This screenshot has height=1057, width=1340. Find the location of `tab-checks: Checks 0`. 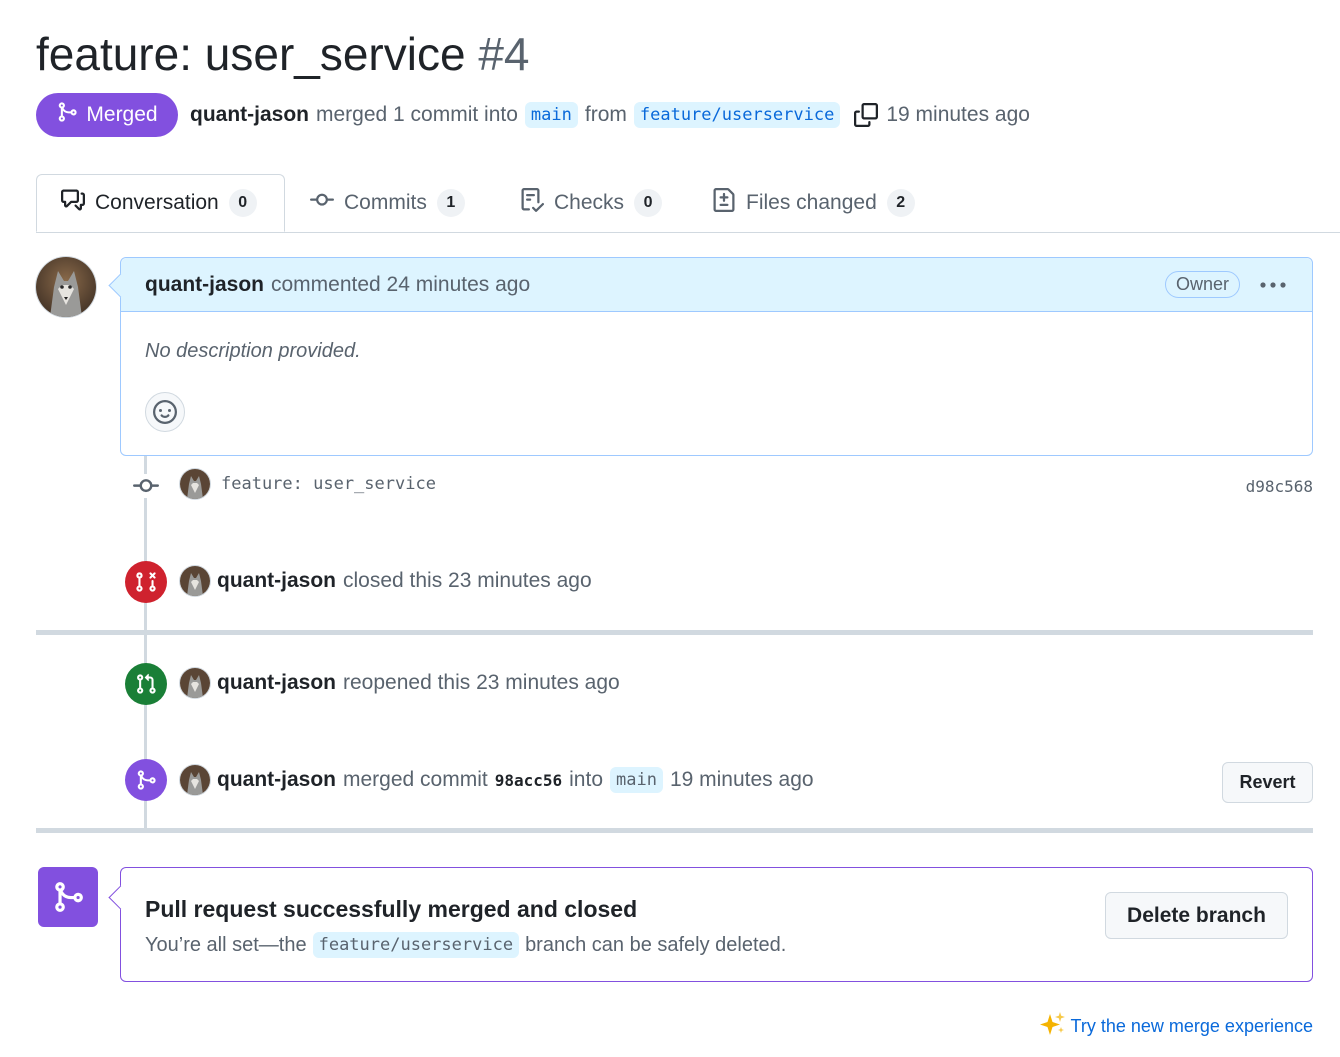

tab-checks: Checks 0 is located at coordinates (591, 203).